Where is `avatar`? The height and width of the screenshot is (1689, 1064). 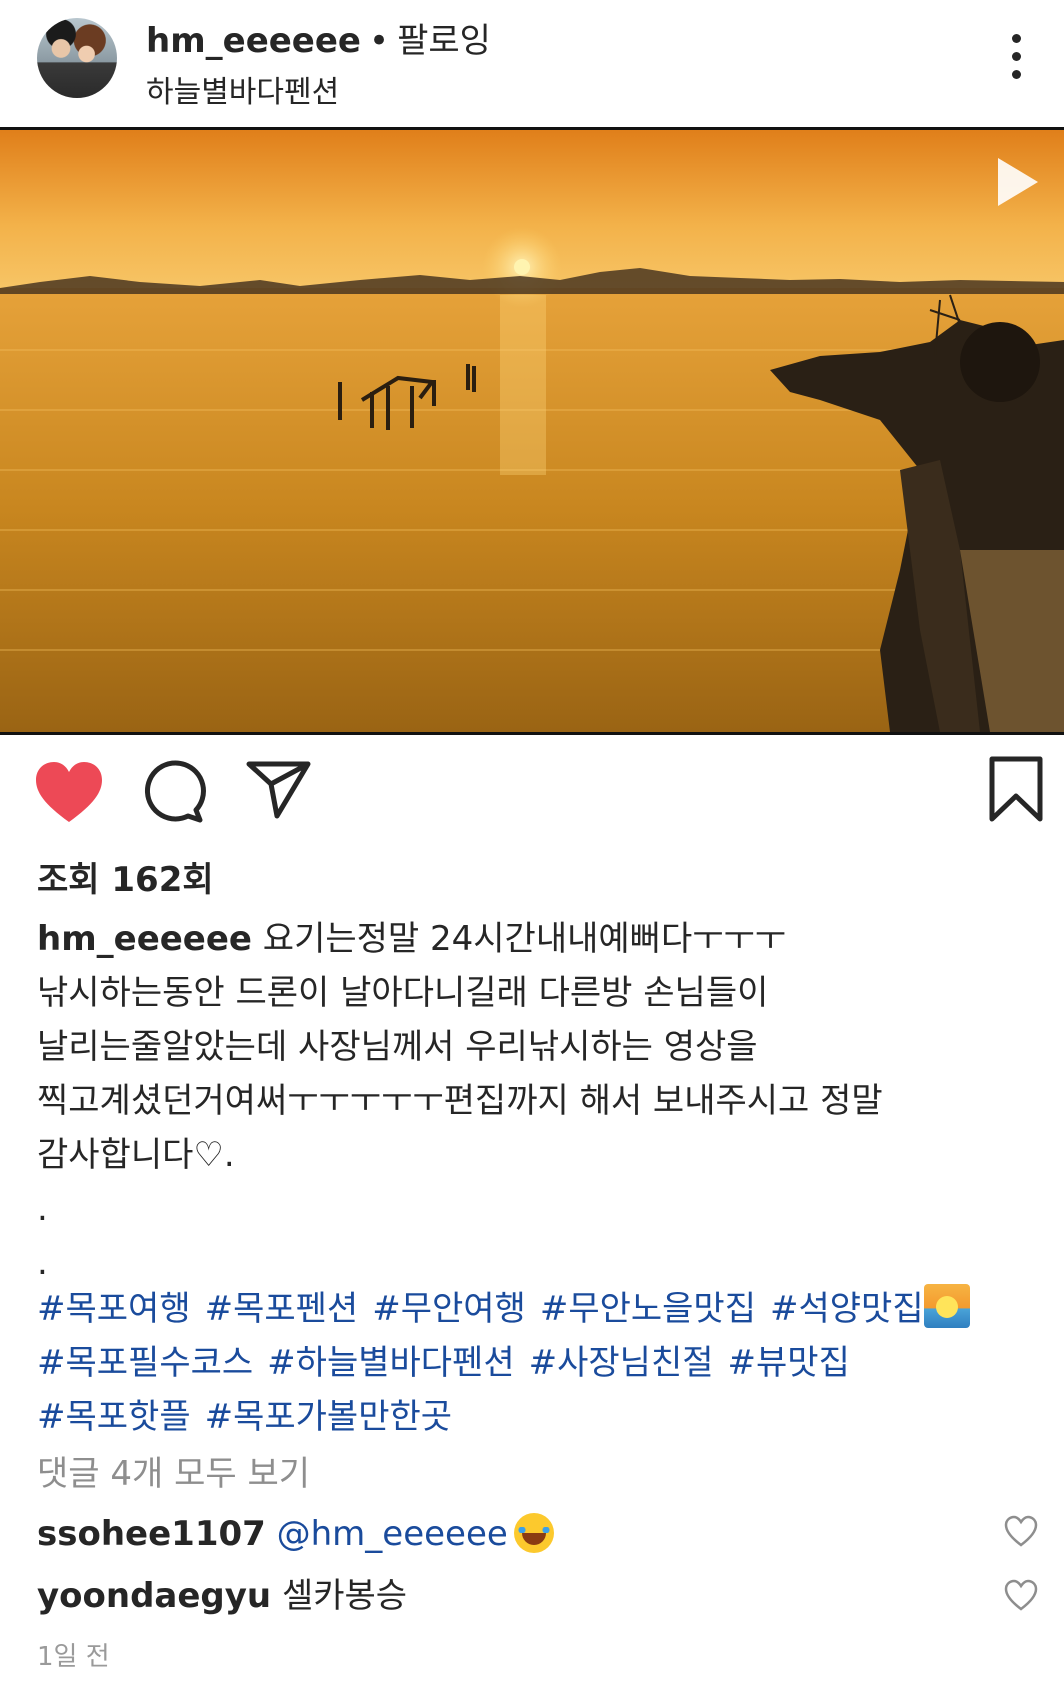
avatar is located at coordinates (77, 58).